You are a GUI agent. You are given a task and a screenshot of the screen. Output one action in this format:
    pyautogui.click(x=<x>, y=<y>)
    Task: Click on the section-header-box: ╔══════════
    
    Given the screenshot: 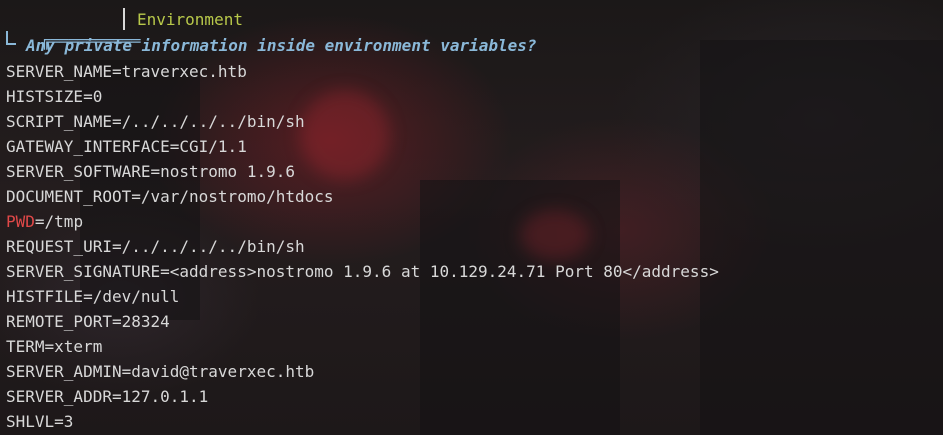 What is the action you would take?
    pyautogui.click(x=72, y=29)
    